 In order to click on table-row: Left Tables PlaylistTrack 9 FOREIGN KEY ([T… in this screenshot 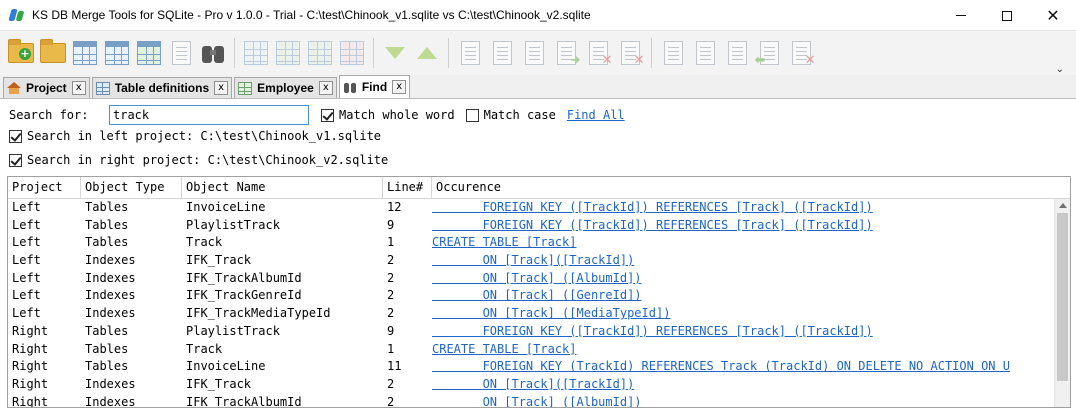, I will do `click(539, 226)`.